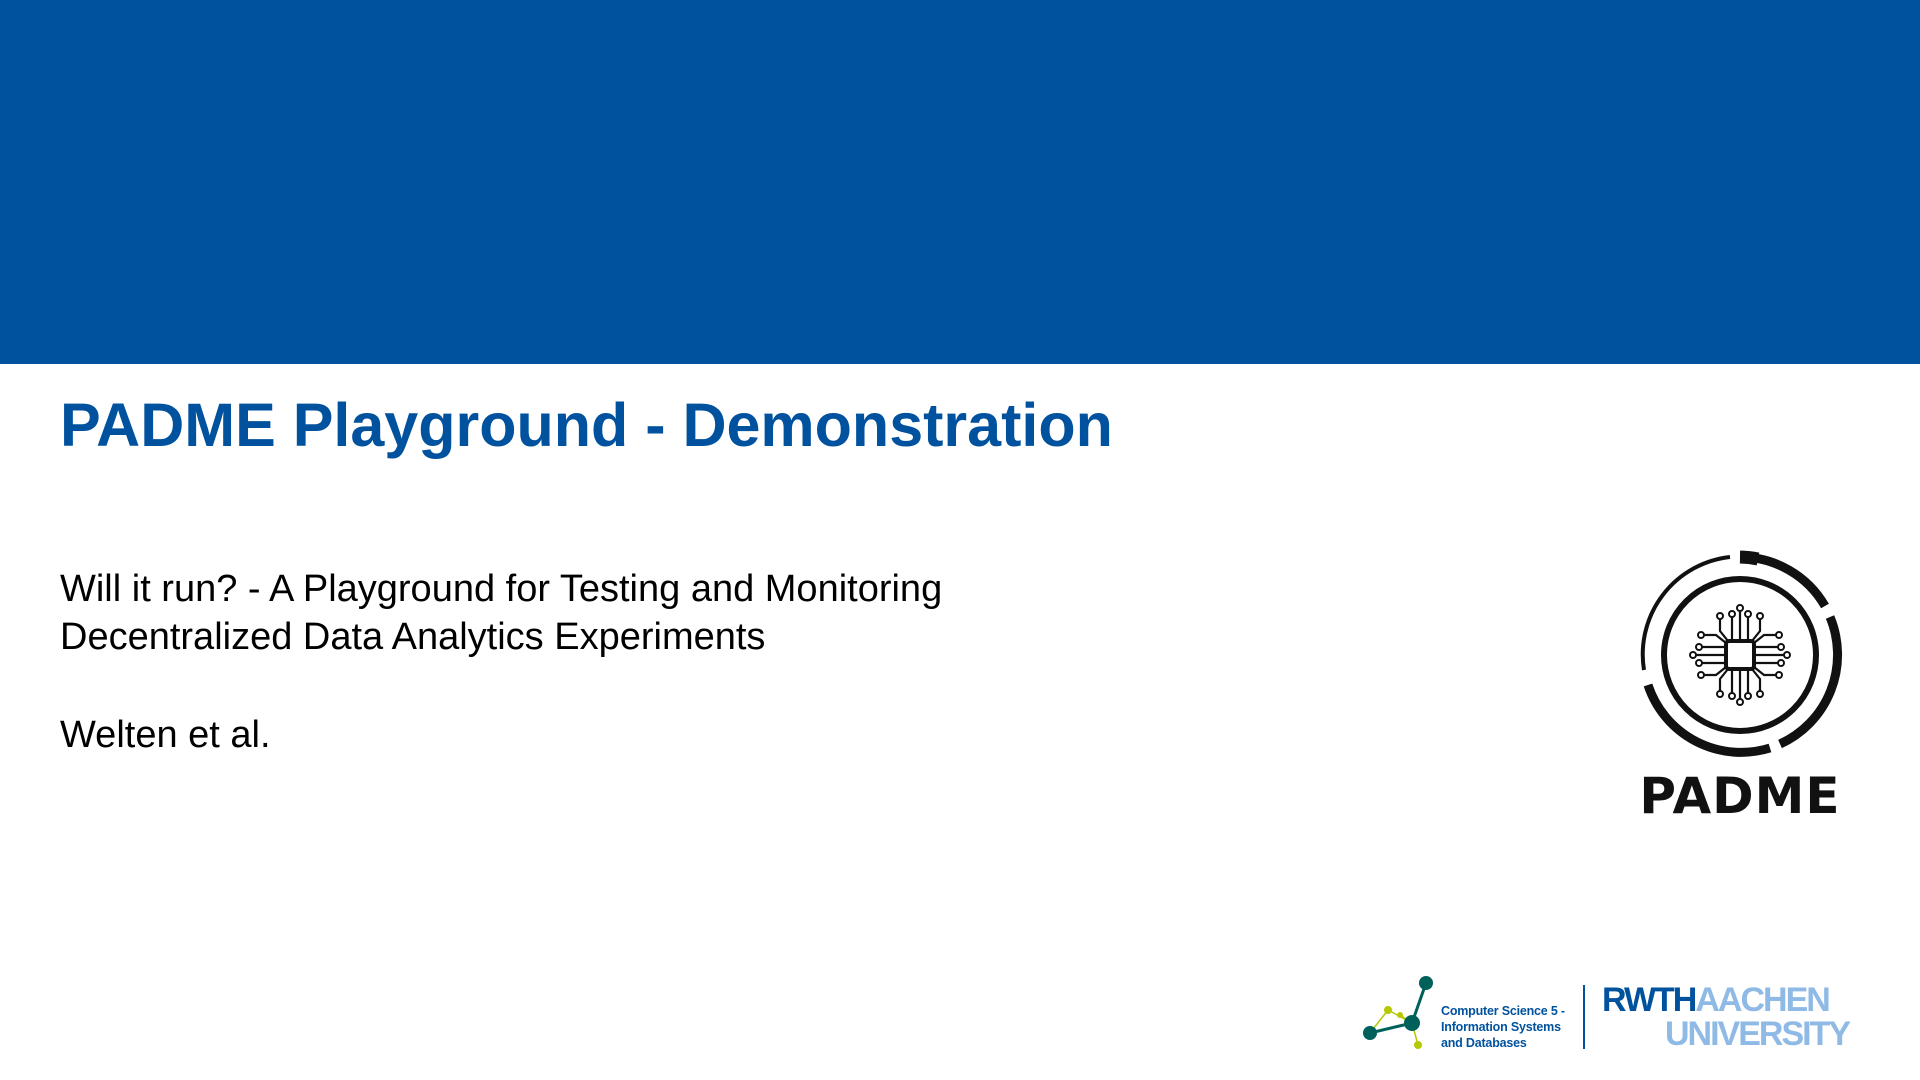 The width and height of the screenshot is (1920, 1080). I want to click on slide-title: PADME Playground - Demonstration, so click(586, 425).